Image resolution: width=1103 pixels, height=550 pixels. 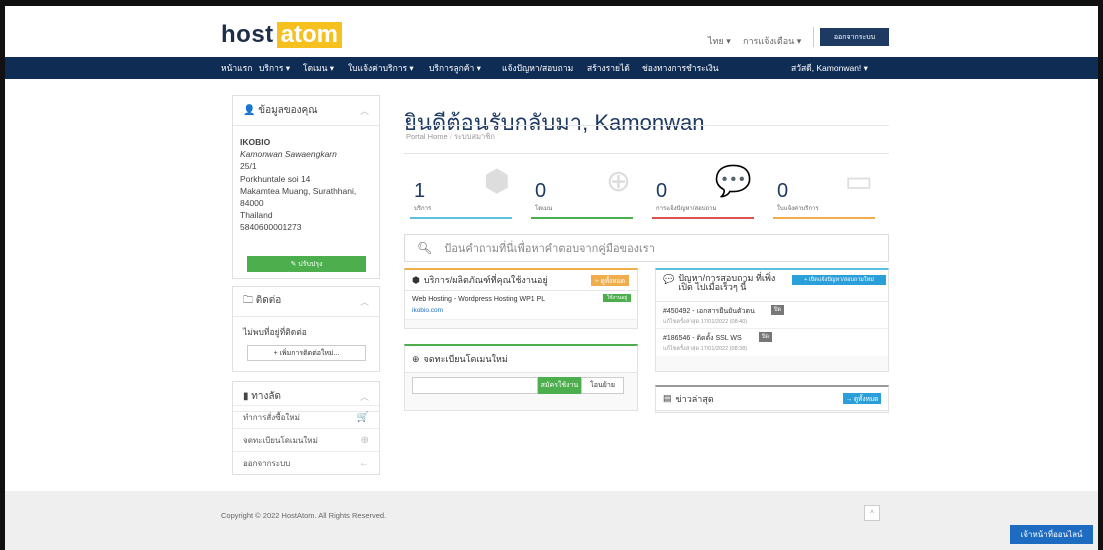 What do you see at coordinates (420, 191) in the screenshot?
I see `stat-services-value: 1` at bounding box center [420, 191].